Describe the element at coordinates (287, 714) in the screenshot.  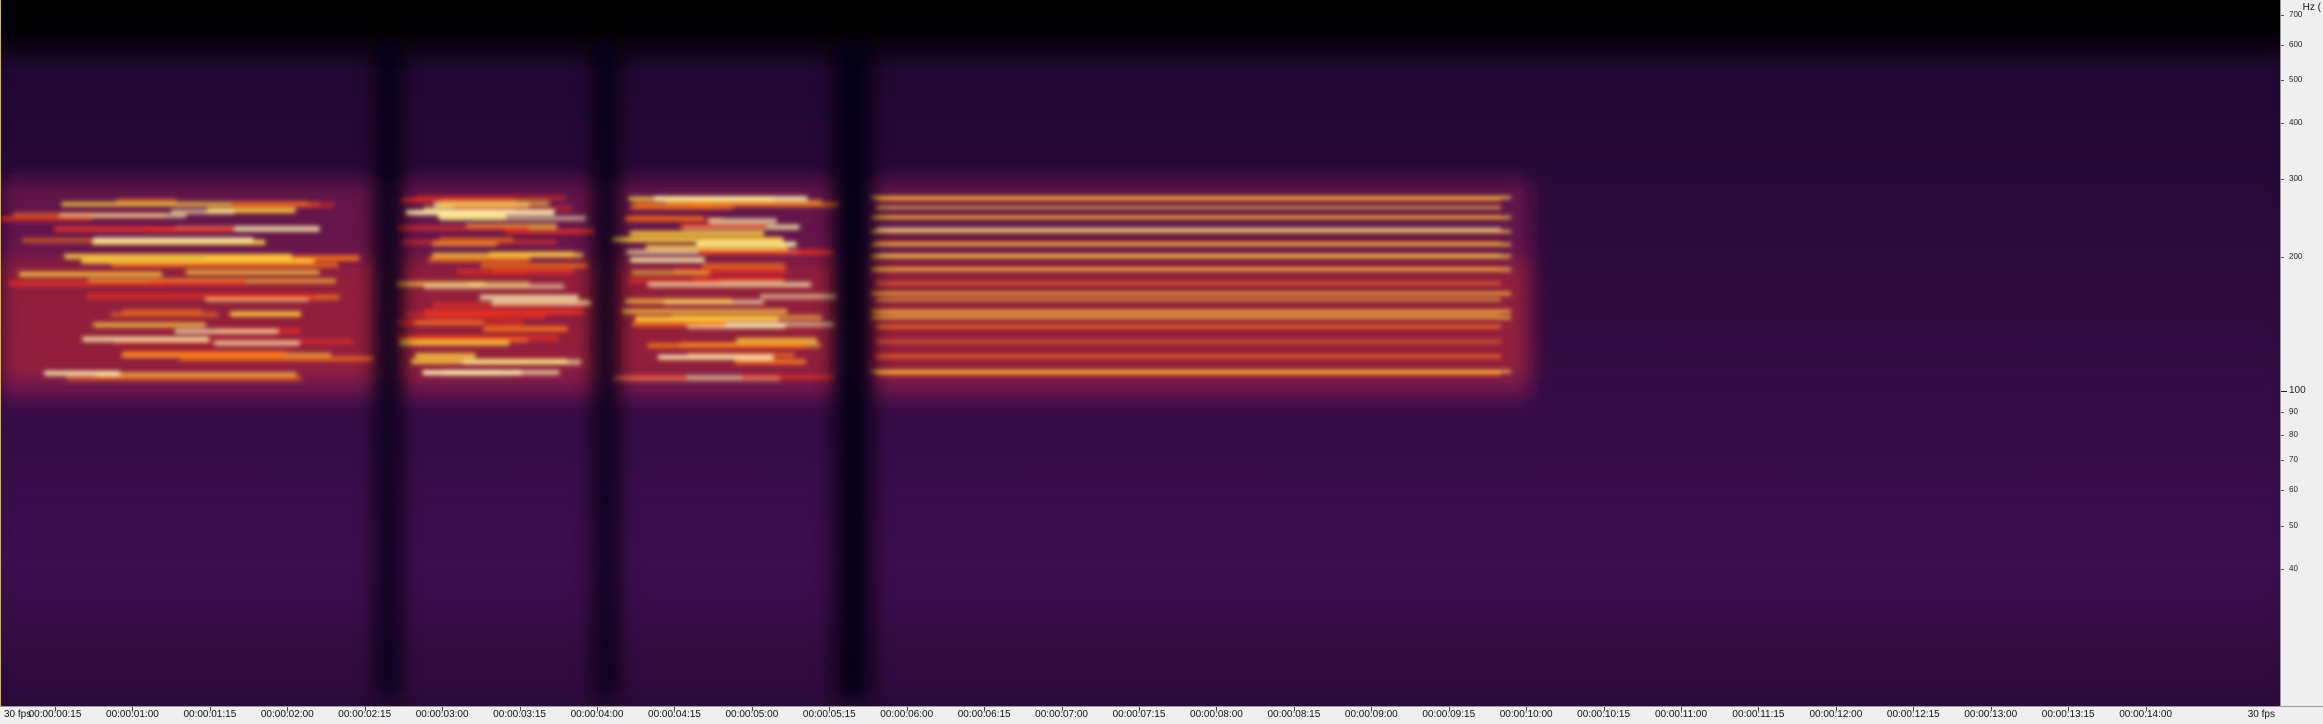
I see `time-label: 00:00:02:00` at that location.